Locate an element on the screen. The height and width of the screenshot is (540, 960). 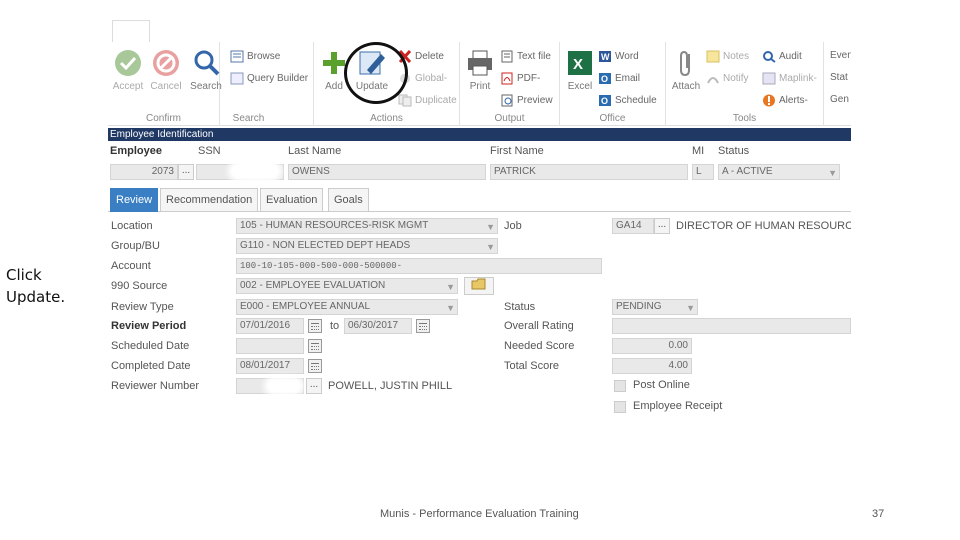
total-score-field: 4.00 is located at coordinates (652, 366).